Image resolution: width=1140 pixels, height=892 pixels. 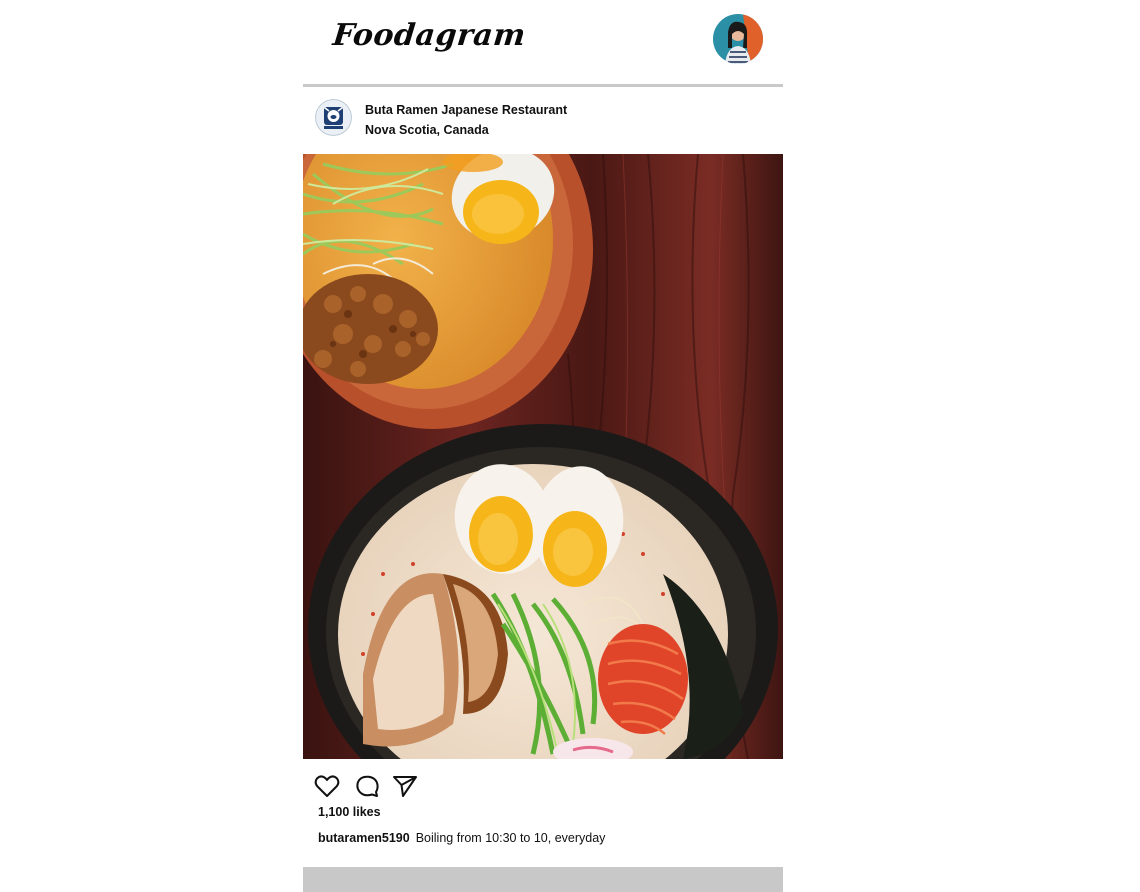 I want to click on next-post-placeholder, so click(x=543, y=879).